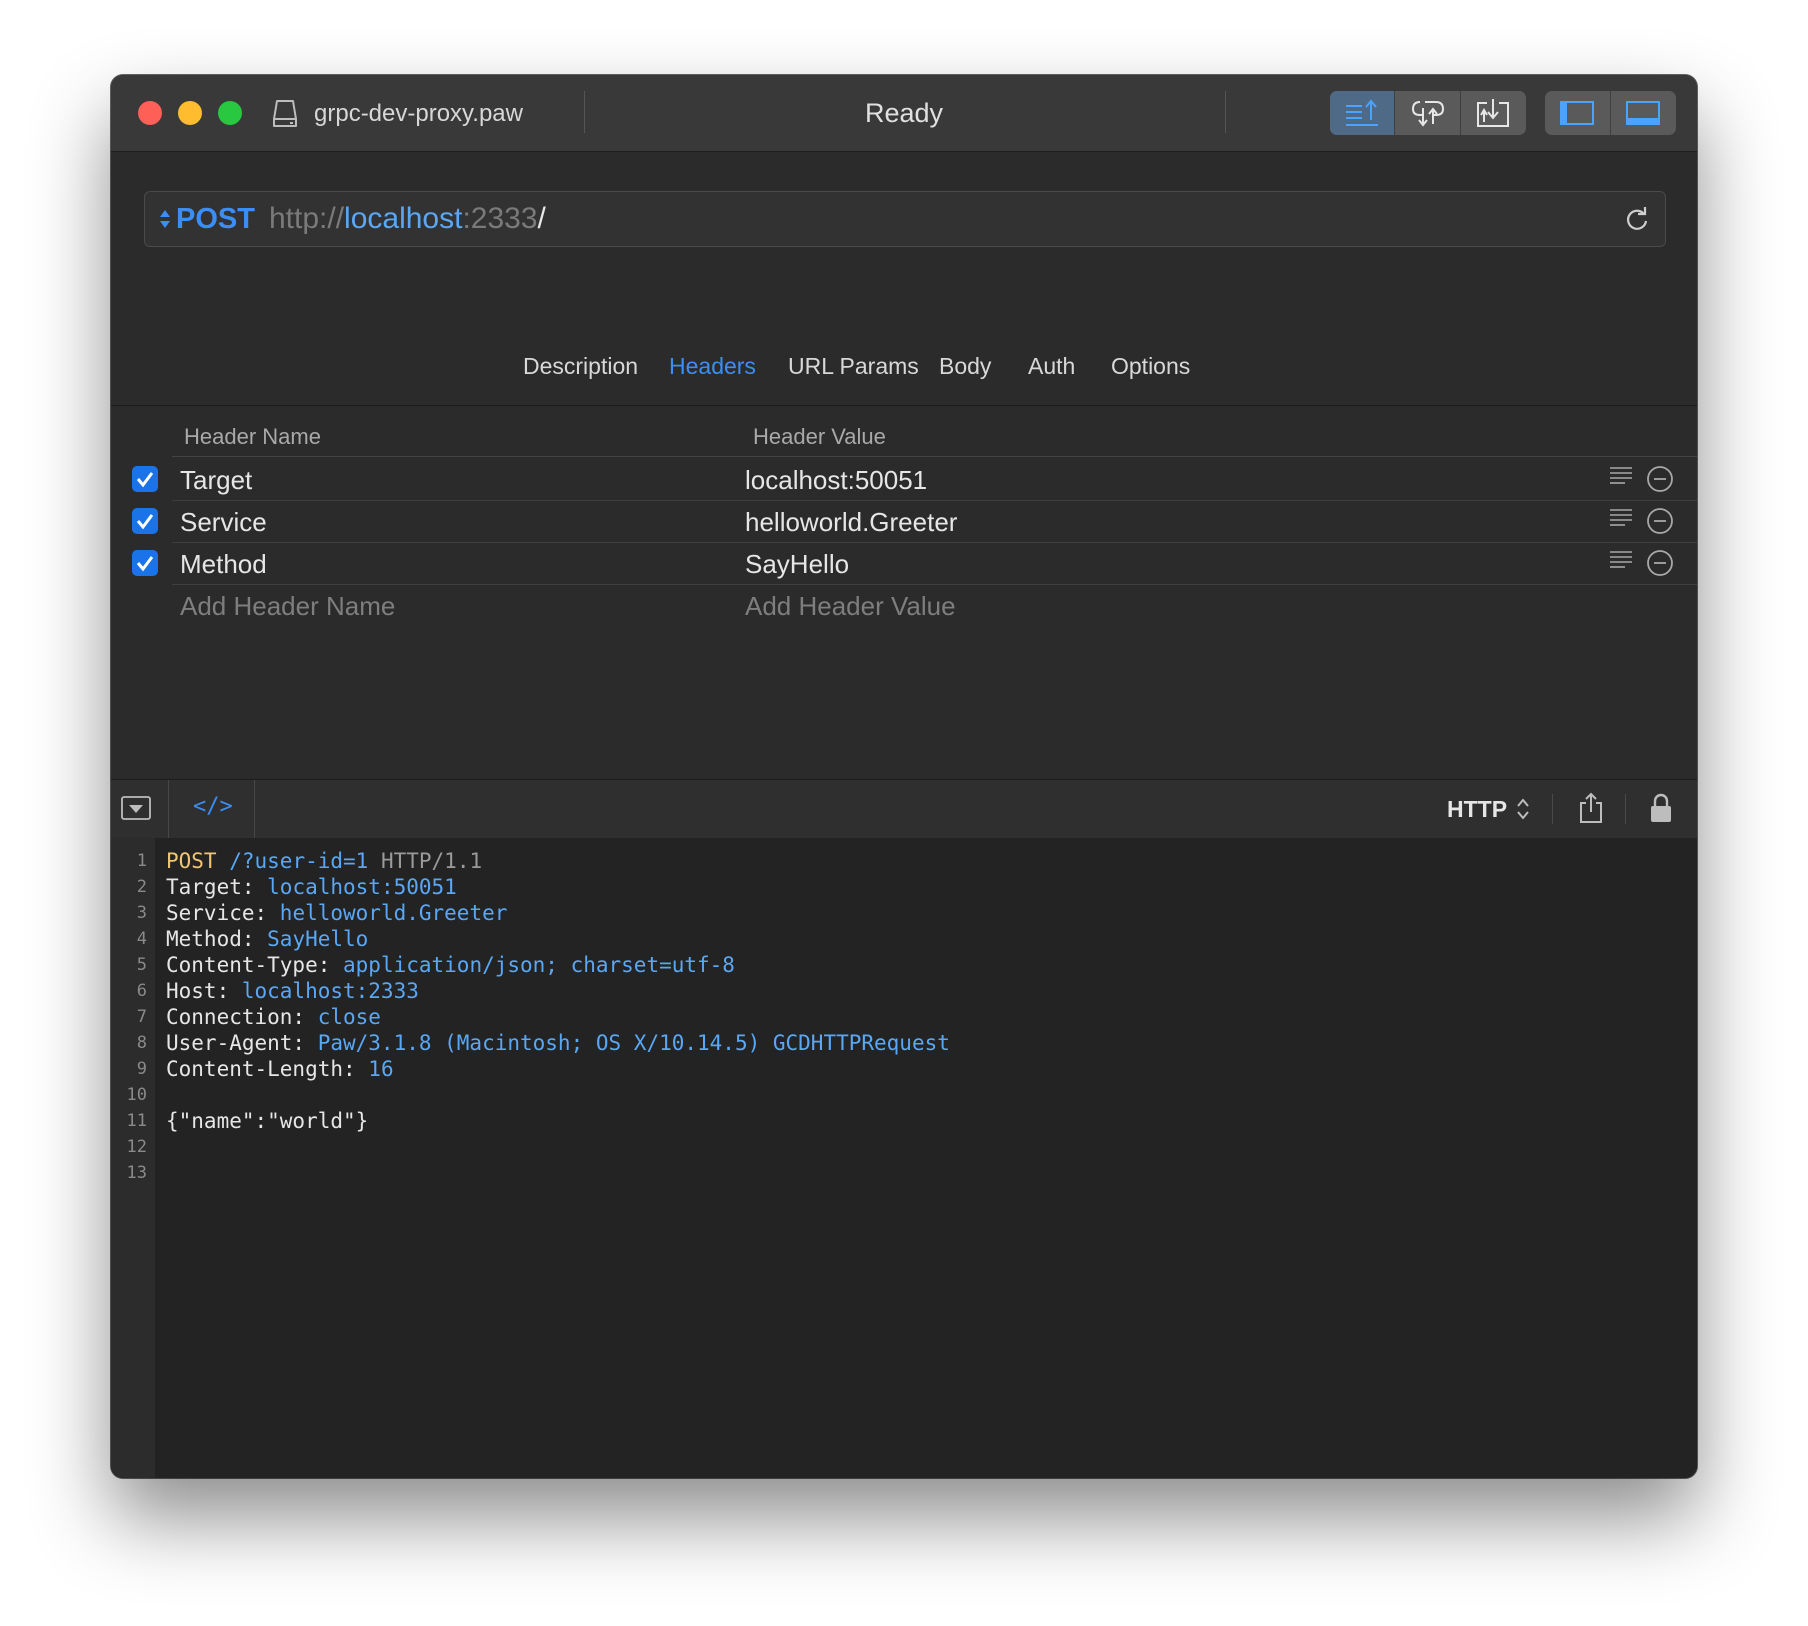 This screenshot has width=1808, height=1626. I want to click on code-text: Method: SayHello, so click(267, 939).